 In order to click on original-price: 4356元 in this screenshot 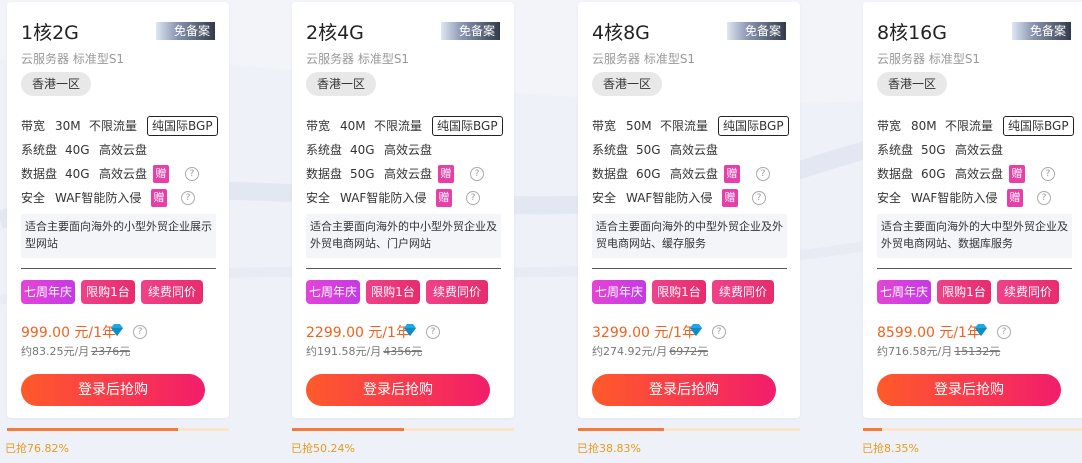, I will do `click(403, 351)`.